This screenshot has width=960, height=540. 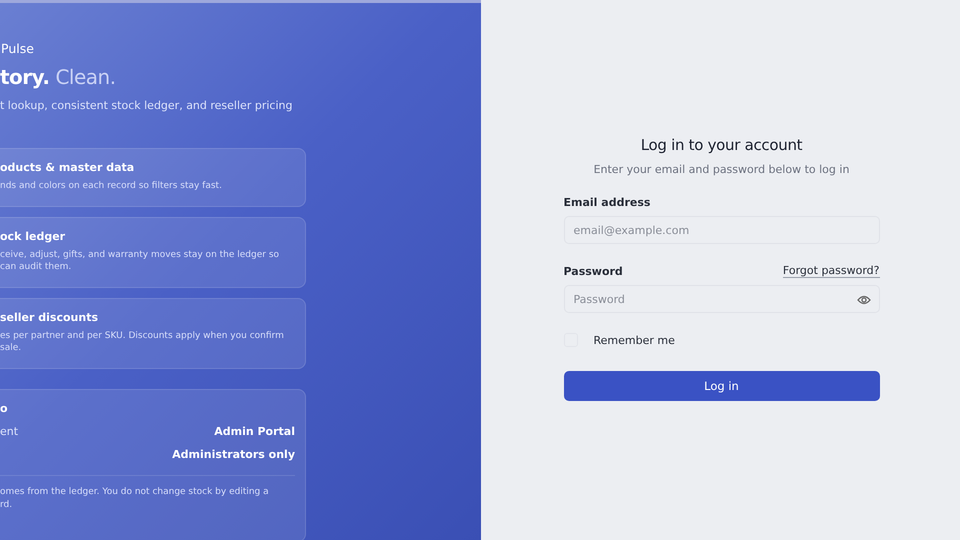 I want to click on info-title: o, so click(x=4, y=408).